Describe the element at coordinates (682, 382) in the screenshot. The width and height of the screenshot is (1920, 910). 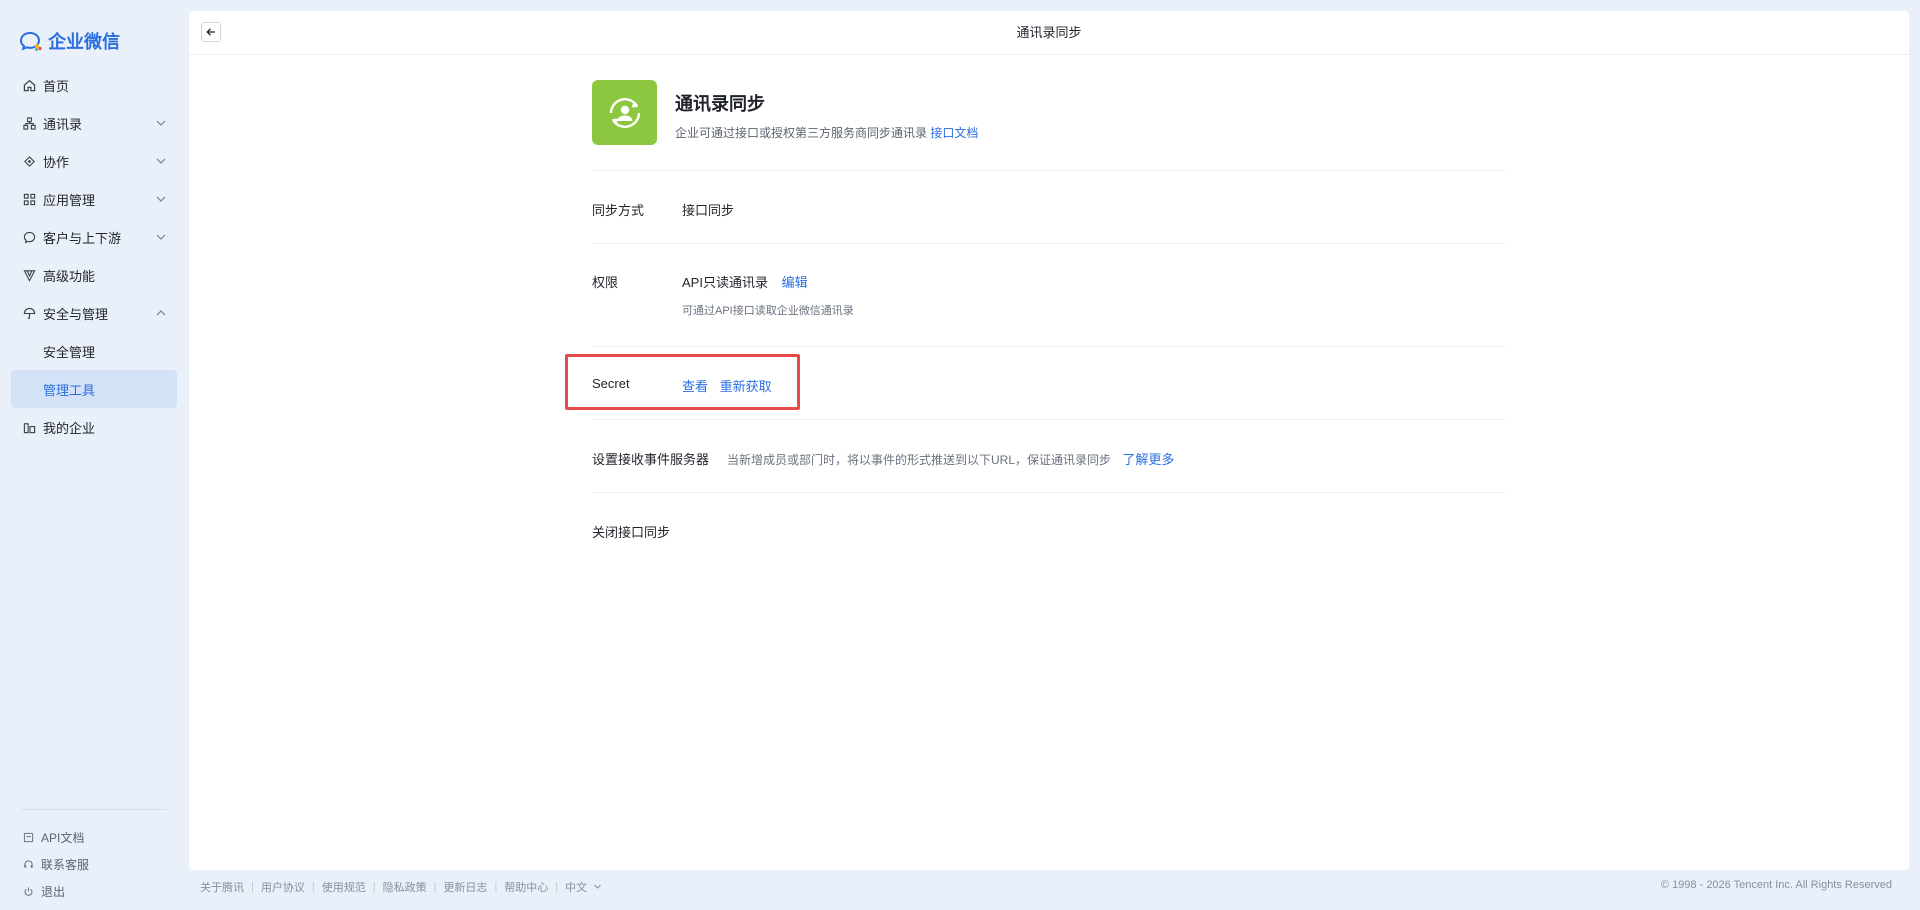
I see `secret-highlight-box` at that location.